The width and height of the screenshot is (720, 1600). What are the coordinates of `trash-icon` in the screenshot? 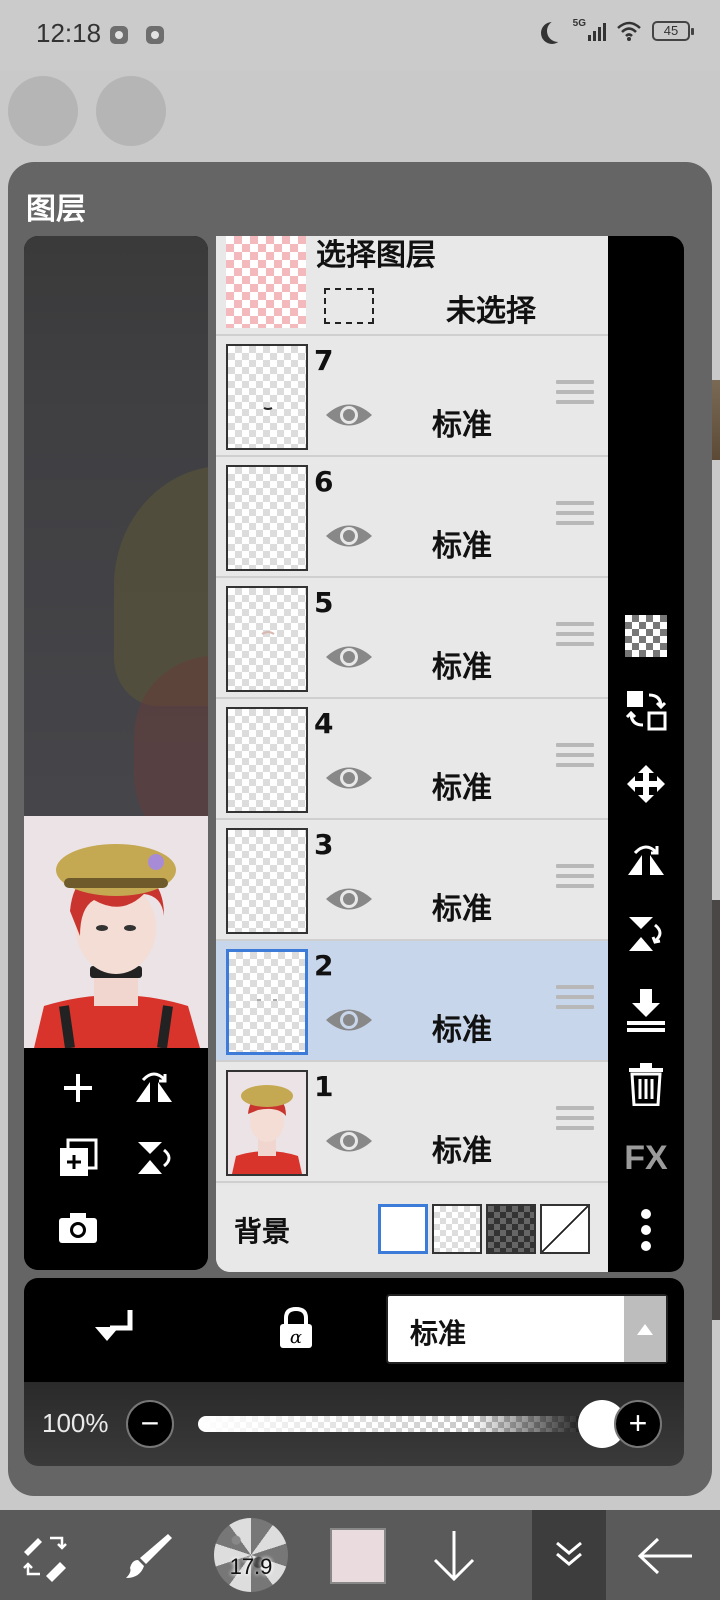 It's located at (646, 1084).